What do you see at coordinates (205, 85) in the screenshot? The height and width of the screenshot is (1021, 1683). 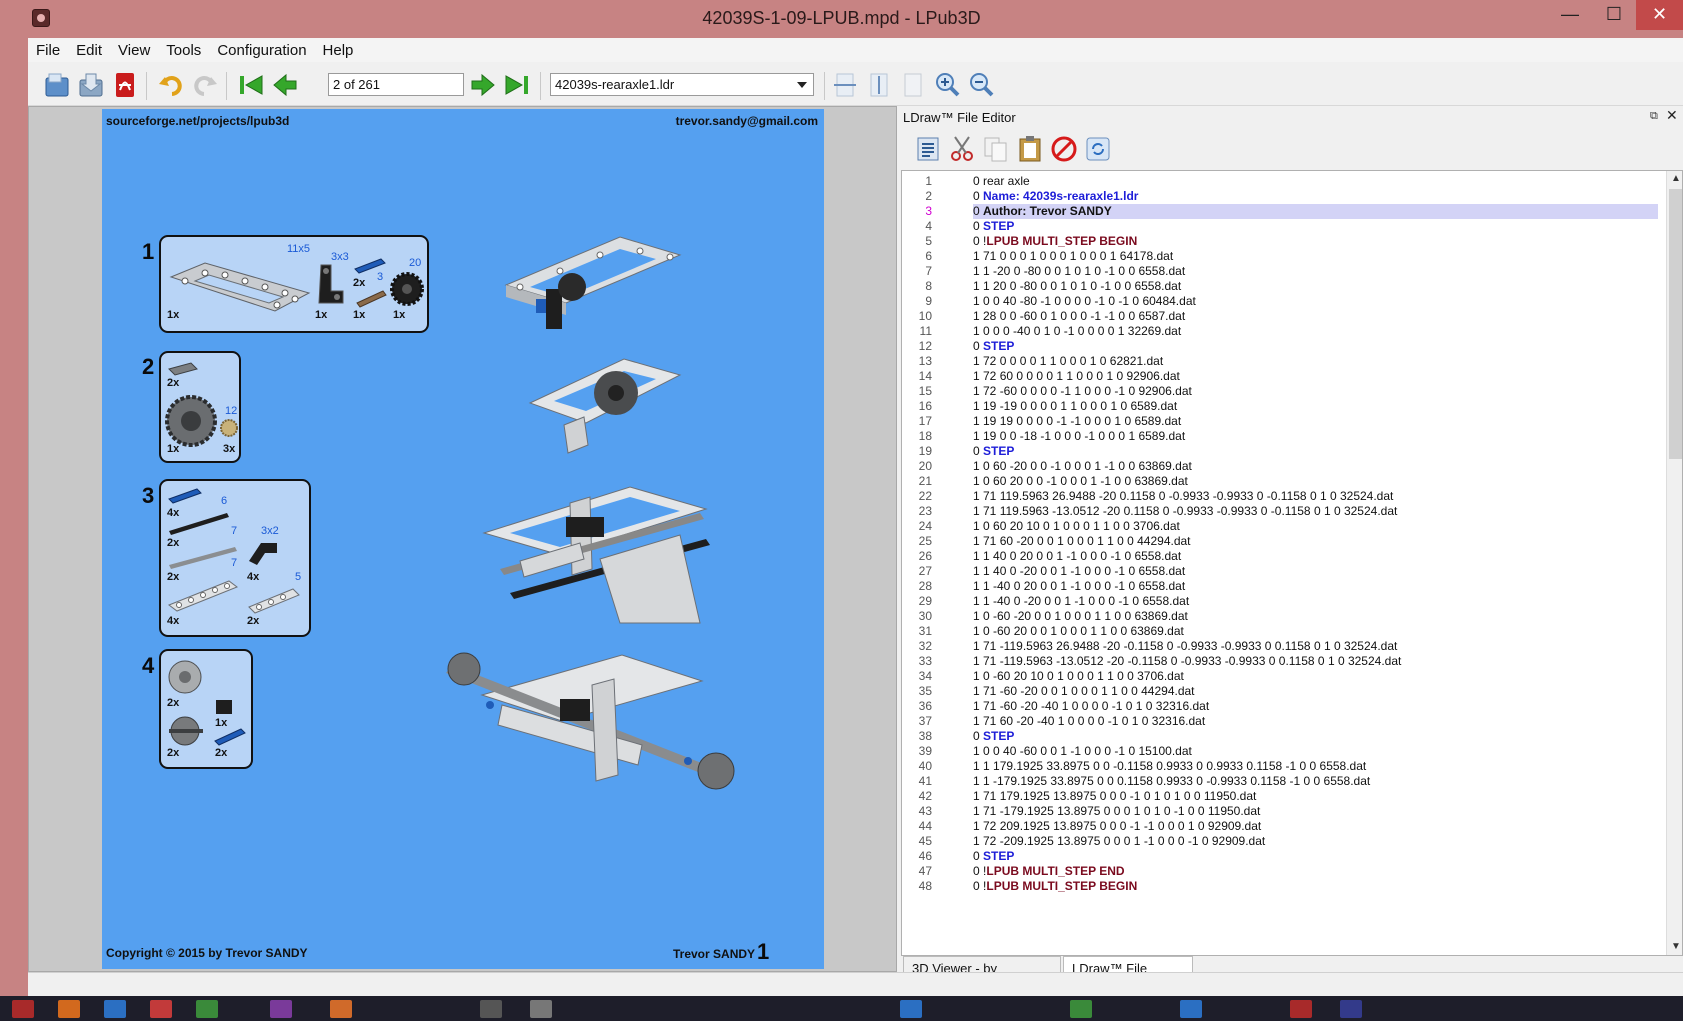 I see `redo-icon` at bounding box center [205, 85].